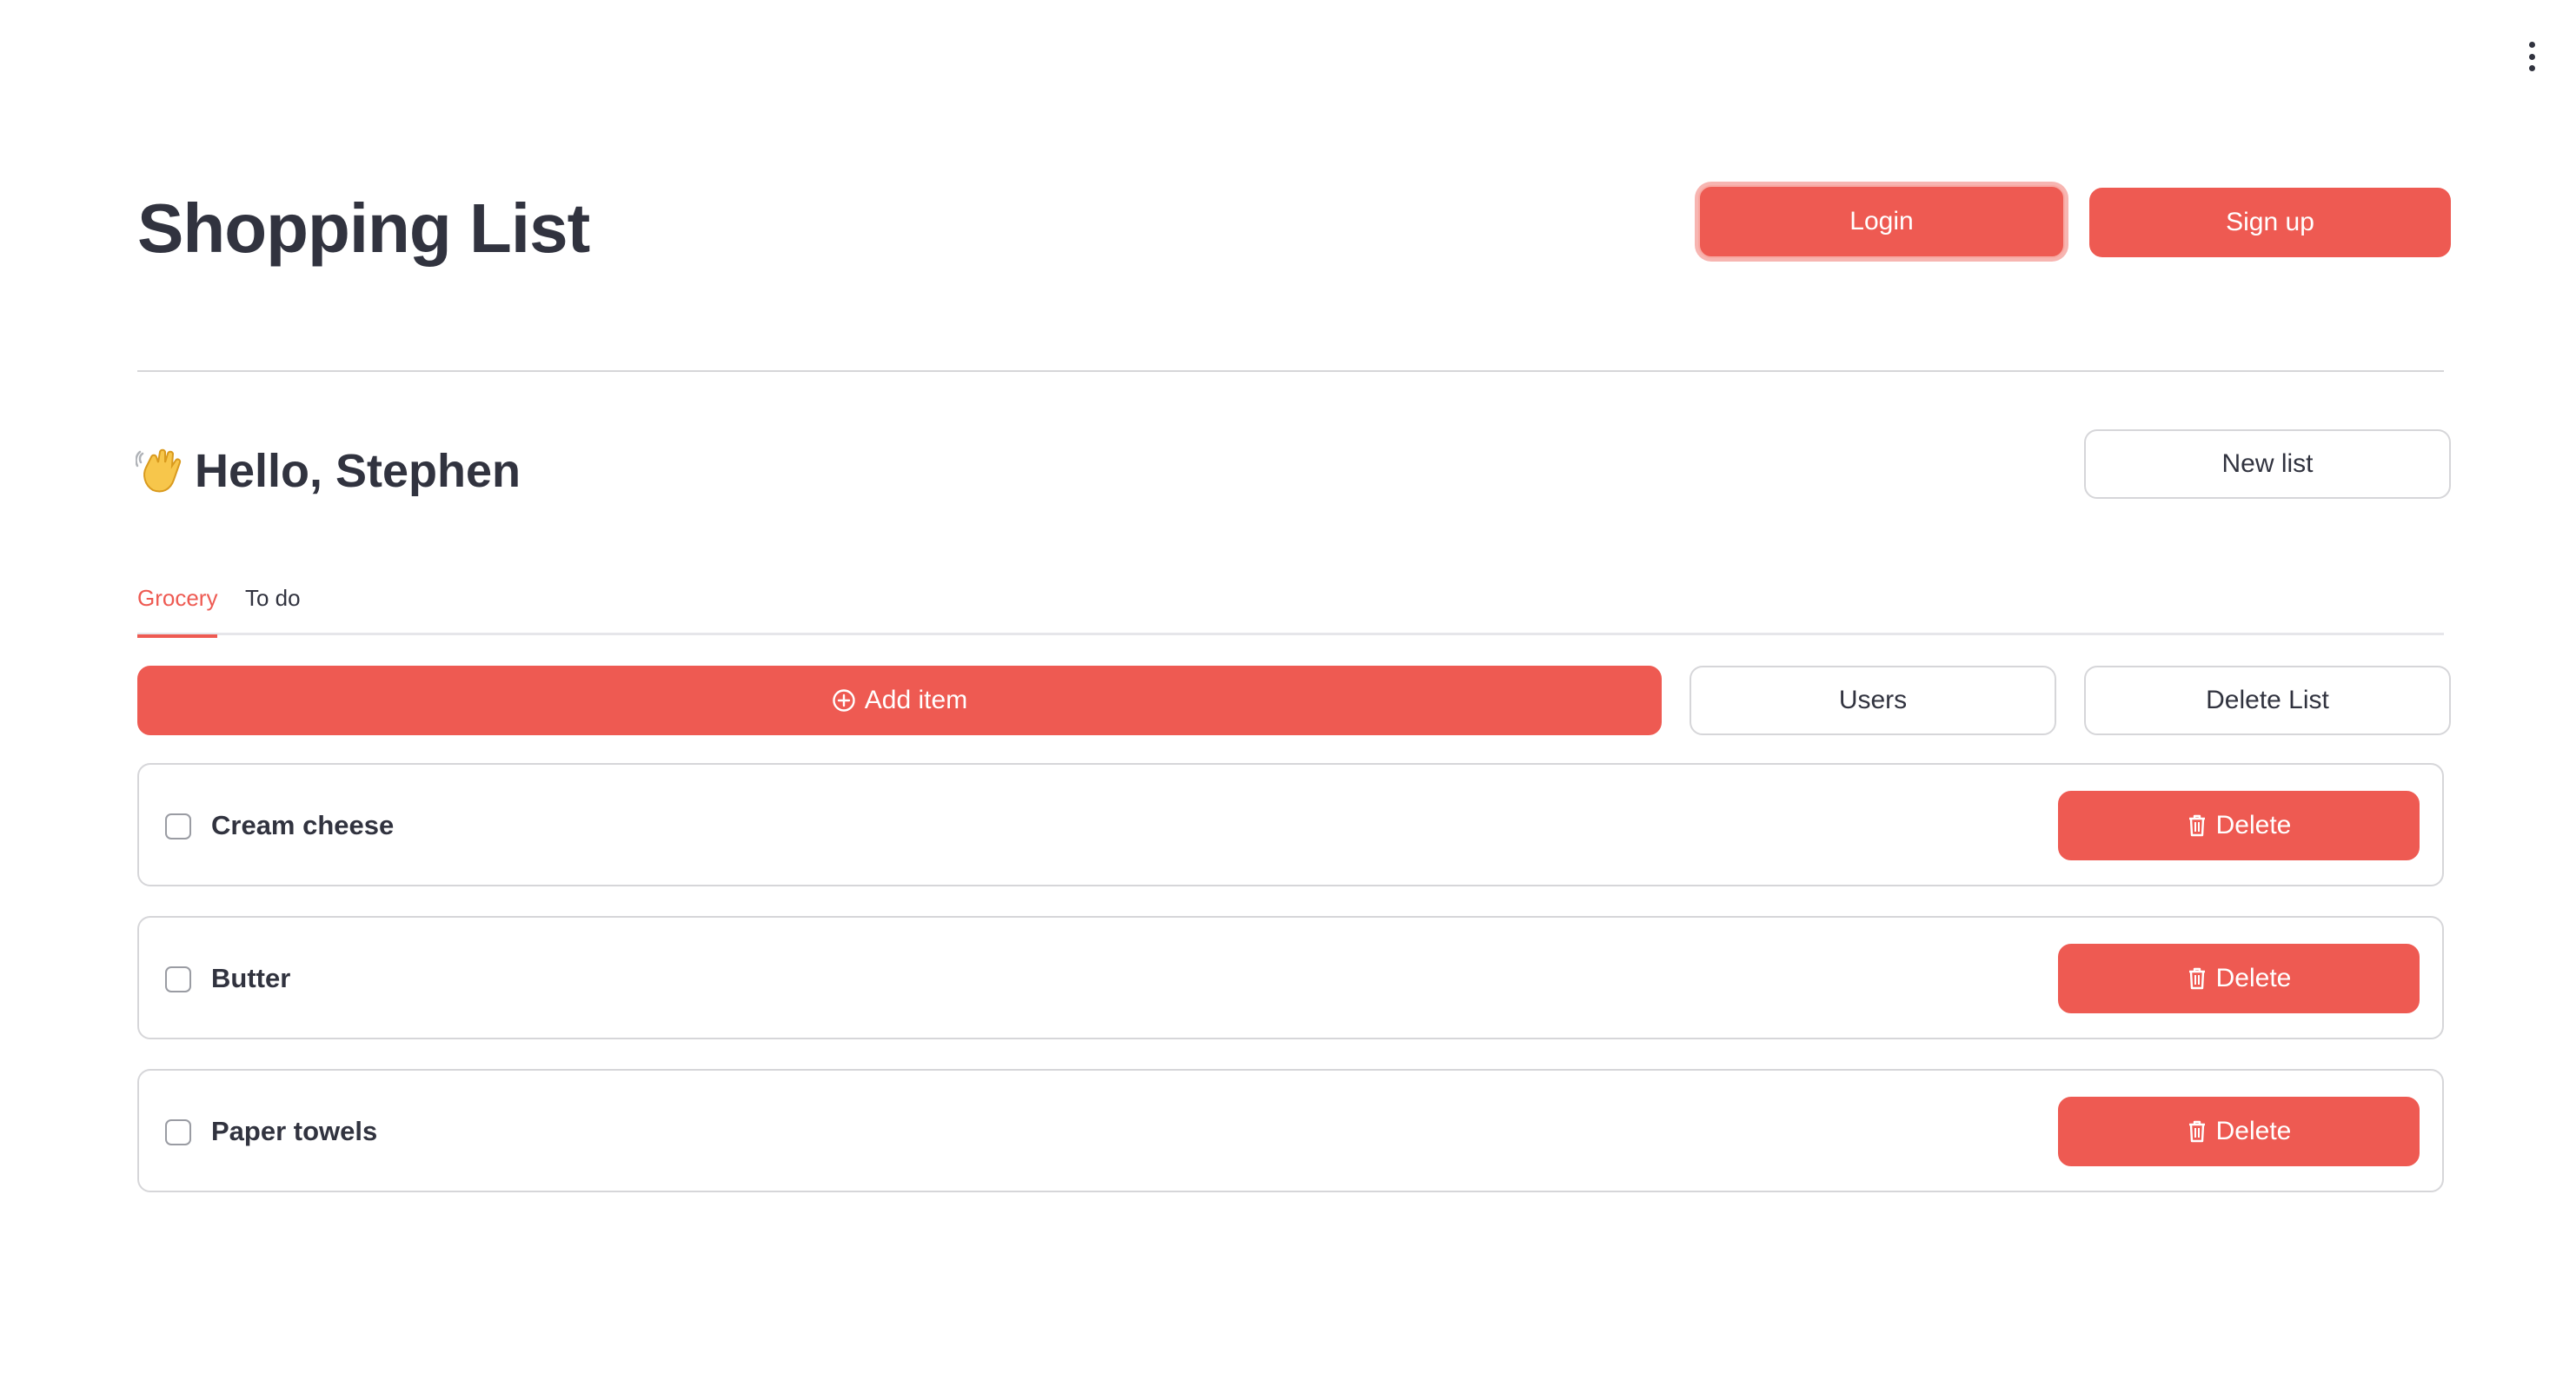  What do you see at coordinates (1290, 824) in the screenshot?
I see `list-item: Cream cheese Delete` at bounding box center [1290, 824].